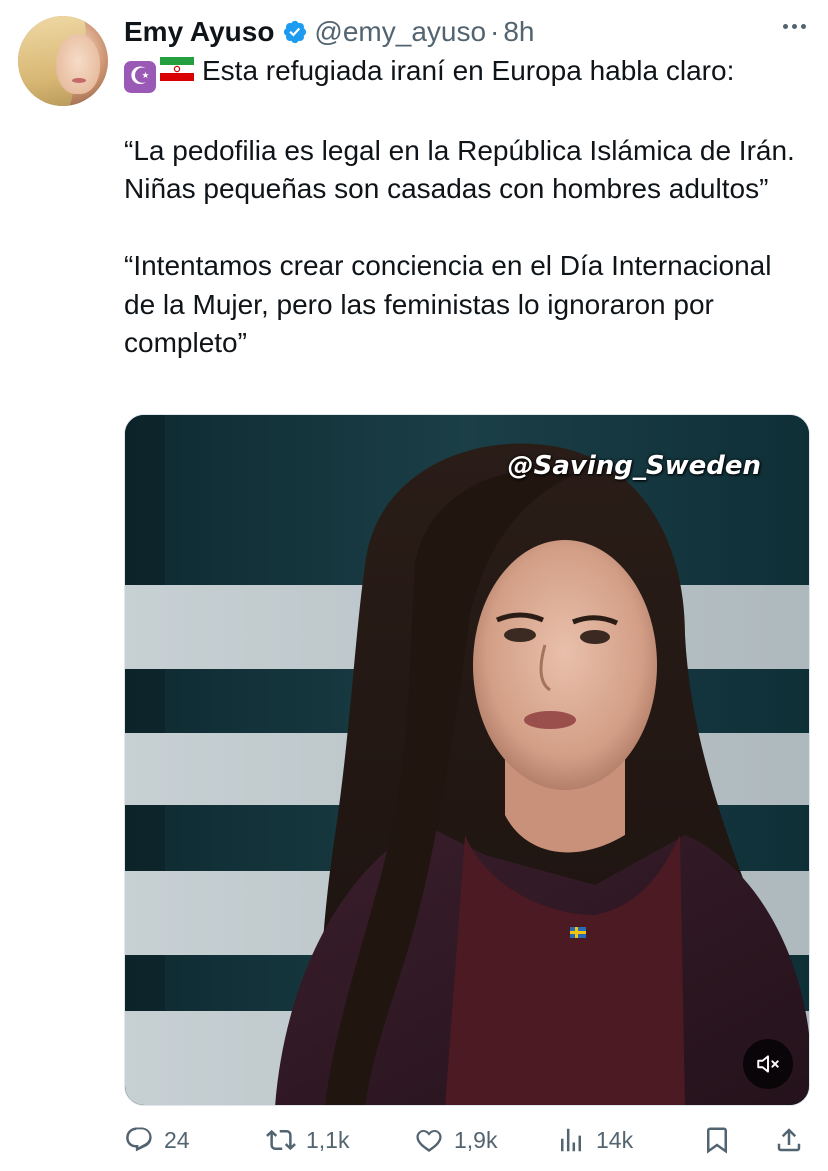 This screenshot has width=828, height=1171. What do you see at coordinates (615, 1139) in the screenshot?
I see `views-count: 14k` at bounding box center [615, 1139].